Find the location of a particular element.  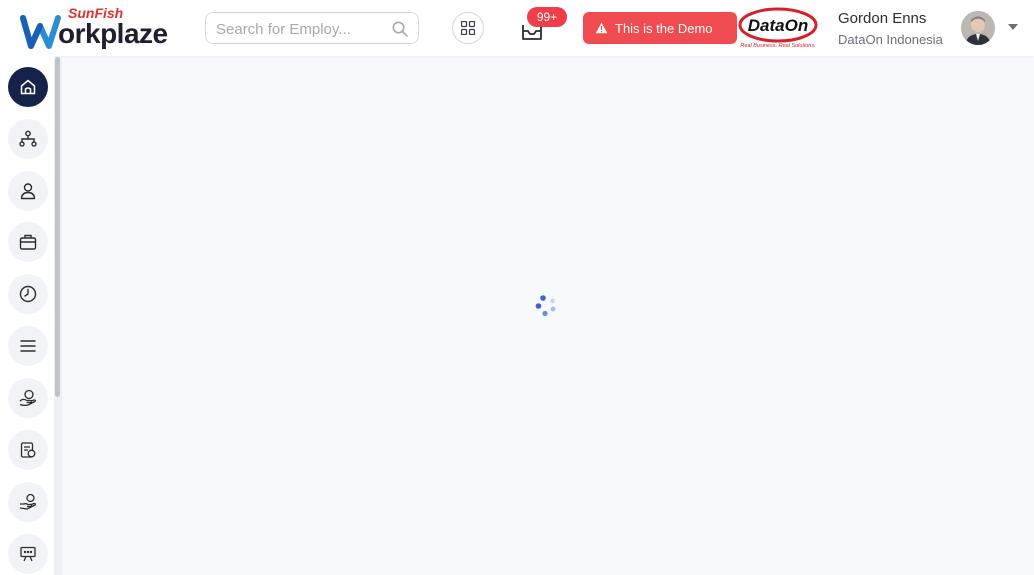

avatar is located at coordinates (978, 28).